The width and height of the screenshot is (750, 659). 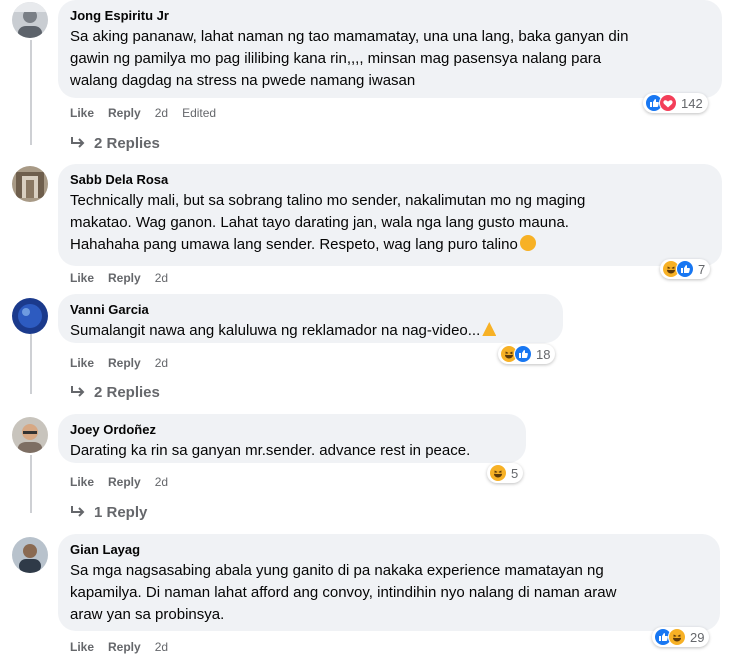 I want to click on view-replies-link: 1 Reply, so click(x=108, y=512).